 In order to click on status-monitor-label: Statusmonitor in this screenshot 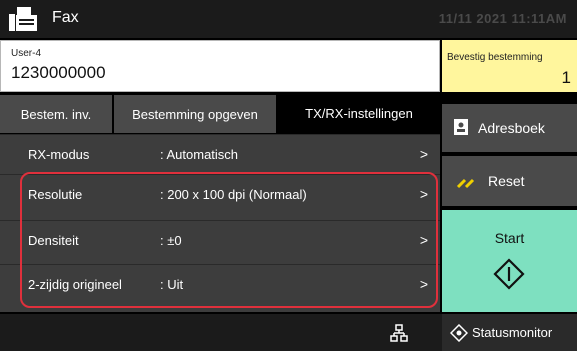, I will do `click(512, 332)`.